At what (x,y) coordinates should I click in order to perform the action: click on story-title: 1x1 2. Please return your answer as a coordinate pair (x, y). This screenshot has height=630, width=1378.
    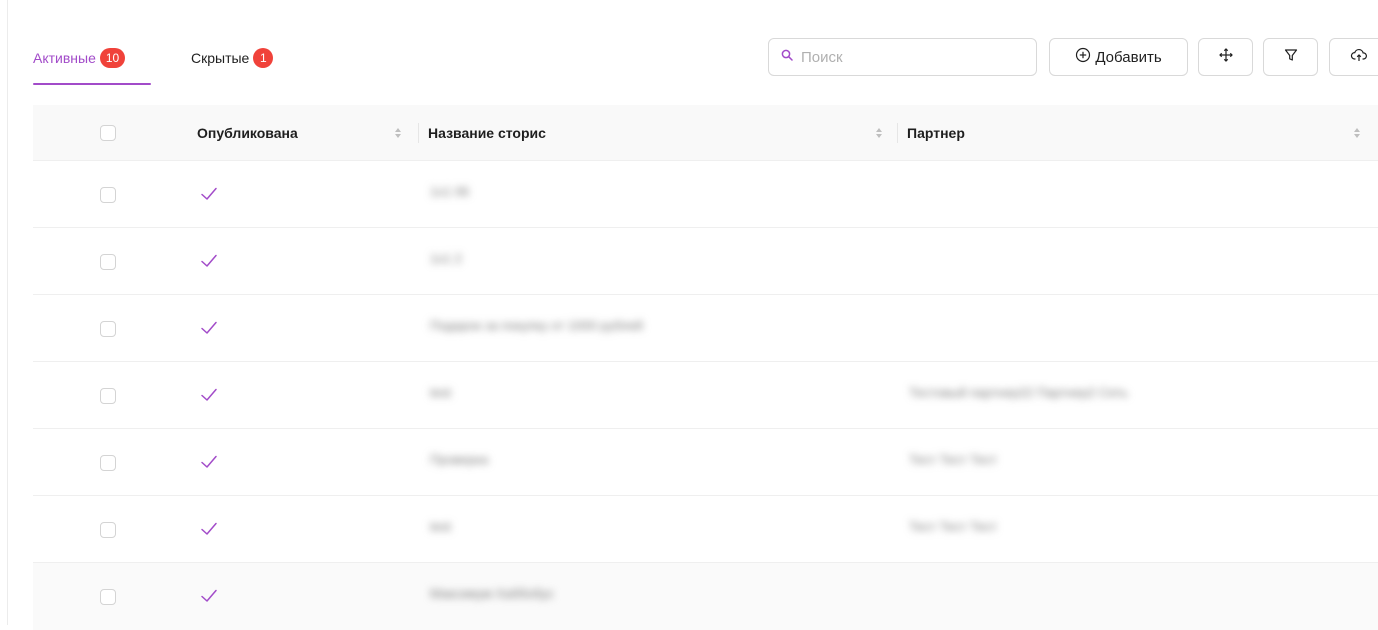
    Looking at the image, I should click on (446, 258).